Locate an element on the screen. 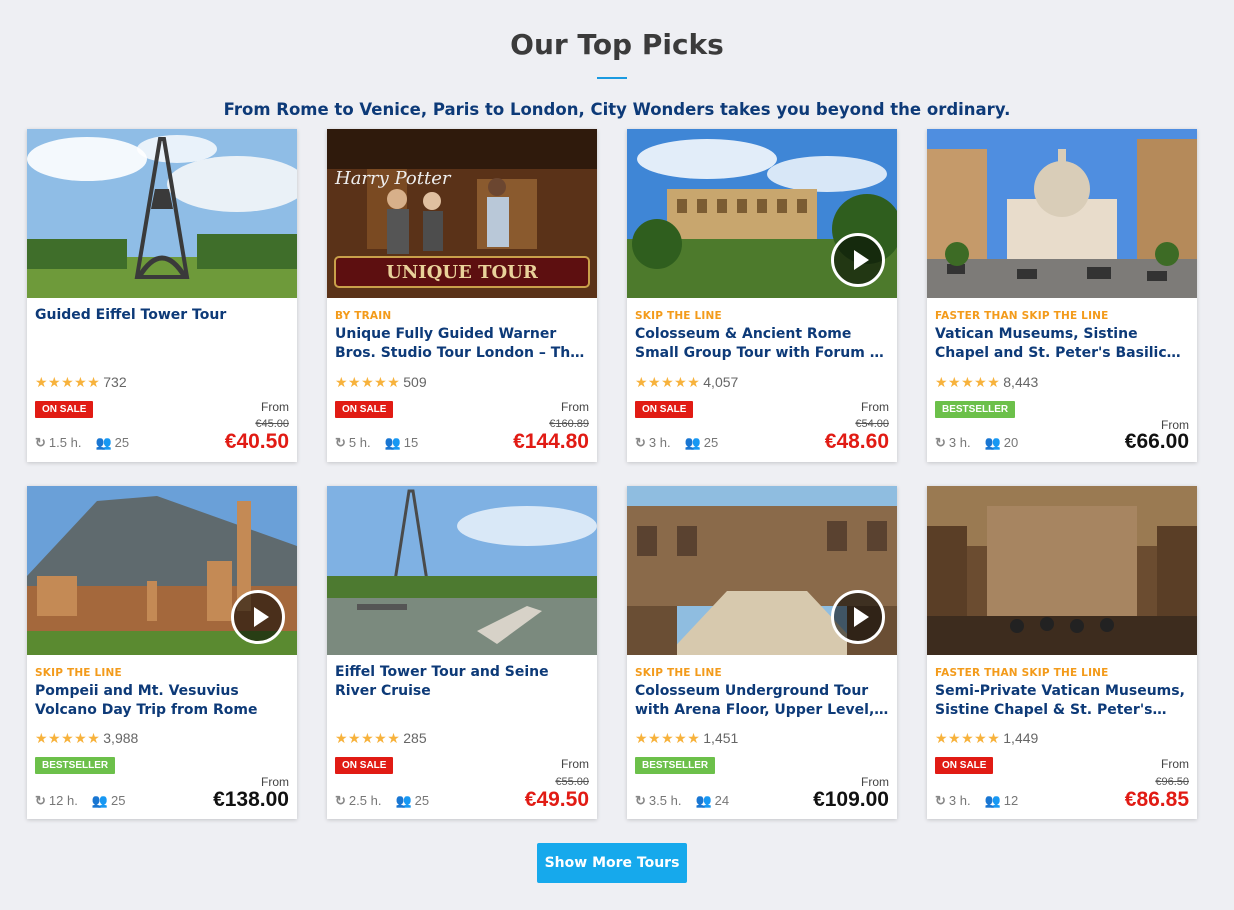 This screenshot has height=910, width=1234. price: €109.00 is located at coordinates (851, 799).